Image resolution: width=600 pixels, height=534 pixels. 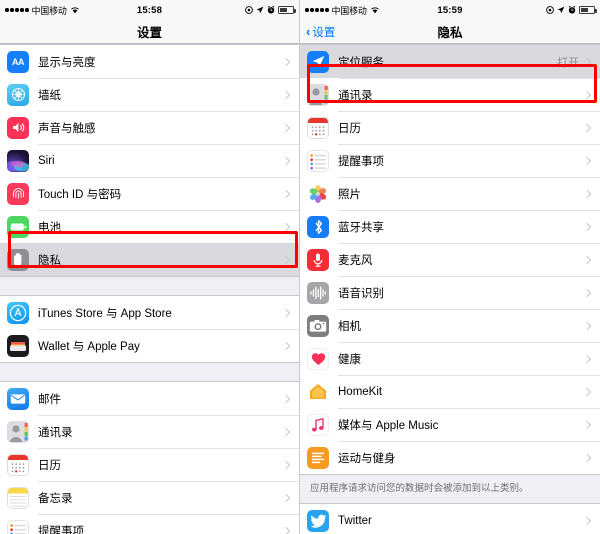 What do you see at coordinates (49, 95) in the screenshot?
I see `row-label: 墙纸` at bounding box center [49, 95].